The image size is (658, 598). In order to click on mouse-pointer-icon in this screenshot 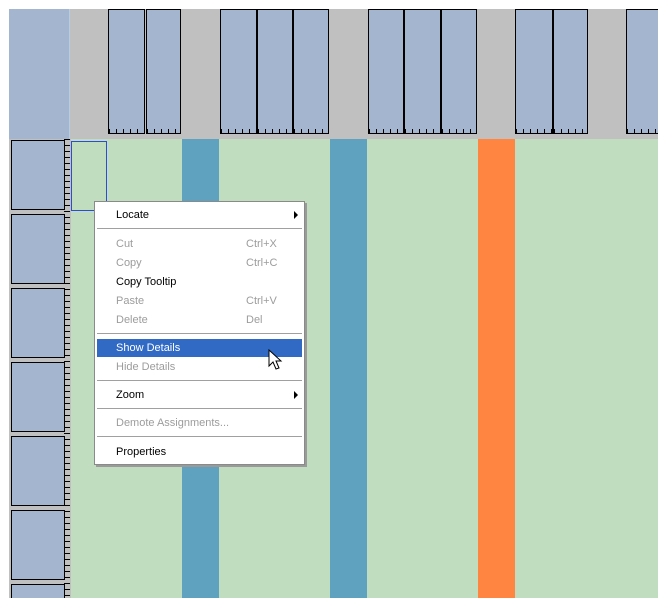, I will do `click(275, 359)`.